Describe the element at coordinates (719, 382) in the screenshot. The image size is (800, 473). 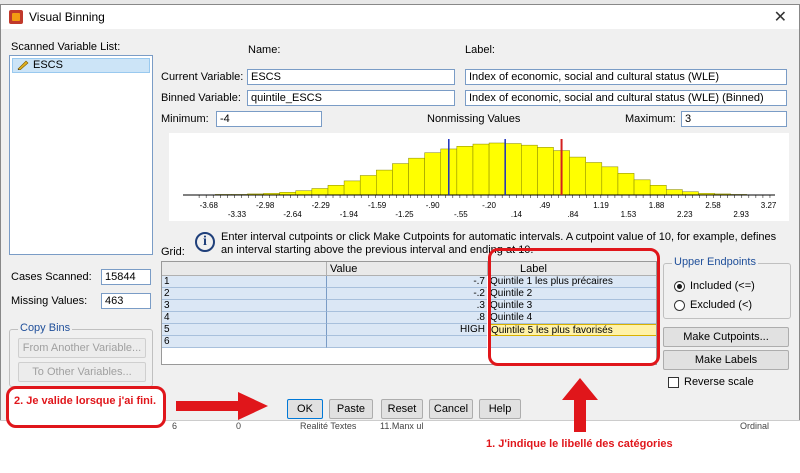
I see `reverse-scale-label: Reverse scale` at that location.